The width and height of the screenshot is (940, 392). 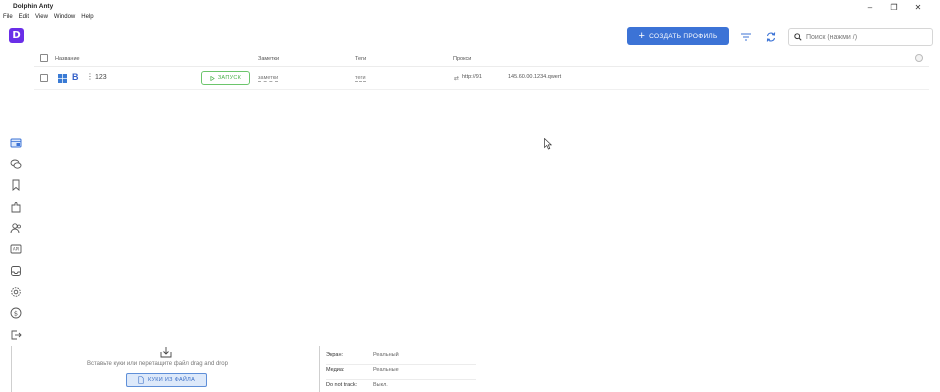 I want to click on title-bar: Dolphin Anty – ❐ ✕, so click(x=470, y=7).